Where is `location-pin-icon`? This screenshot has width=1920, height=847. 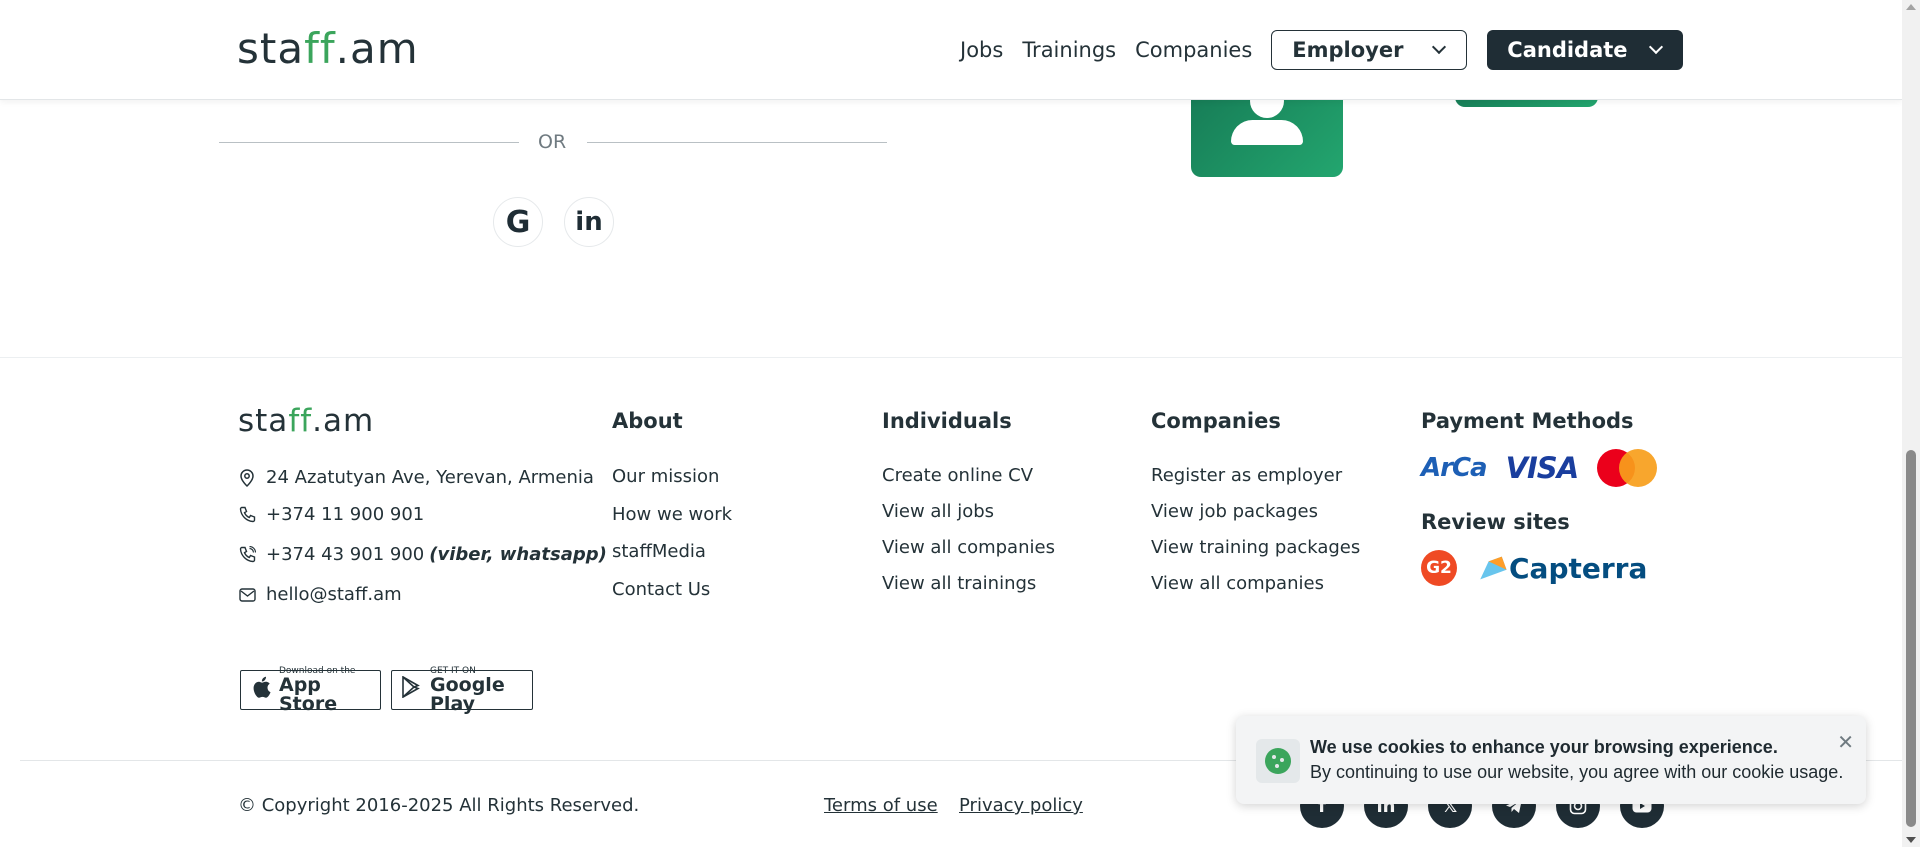 location-pin-icon is located at coordinates (247, 477).